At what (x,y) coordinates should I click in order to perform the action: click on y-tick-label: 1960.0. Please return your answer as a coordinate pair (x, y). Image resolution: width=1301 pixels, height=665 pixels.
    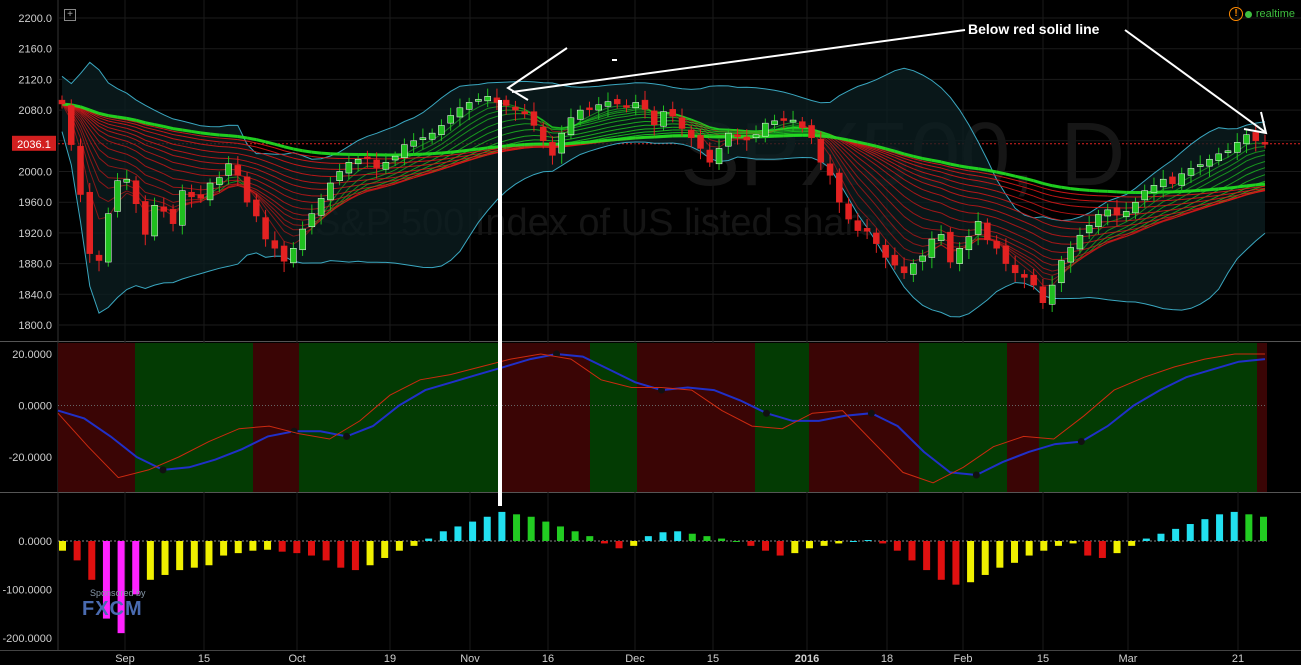
    Looking at the image, I should click on (35, 203).